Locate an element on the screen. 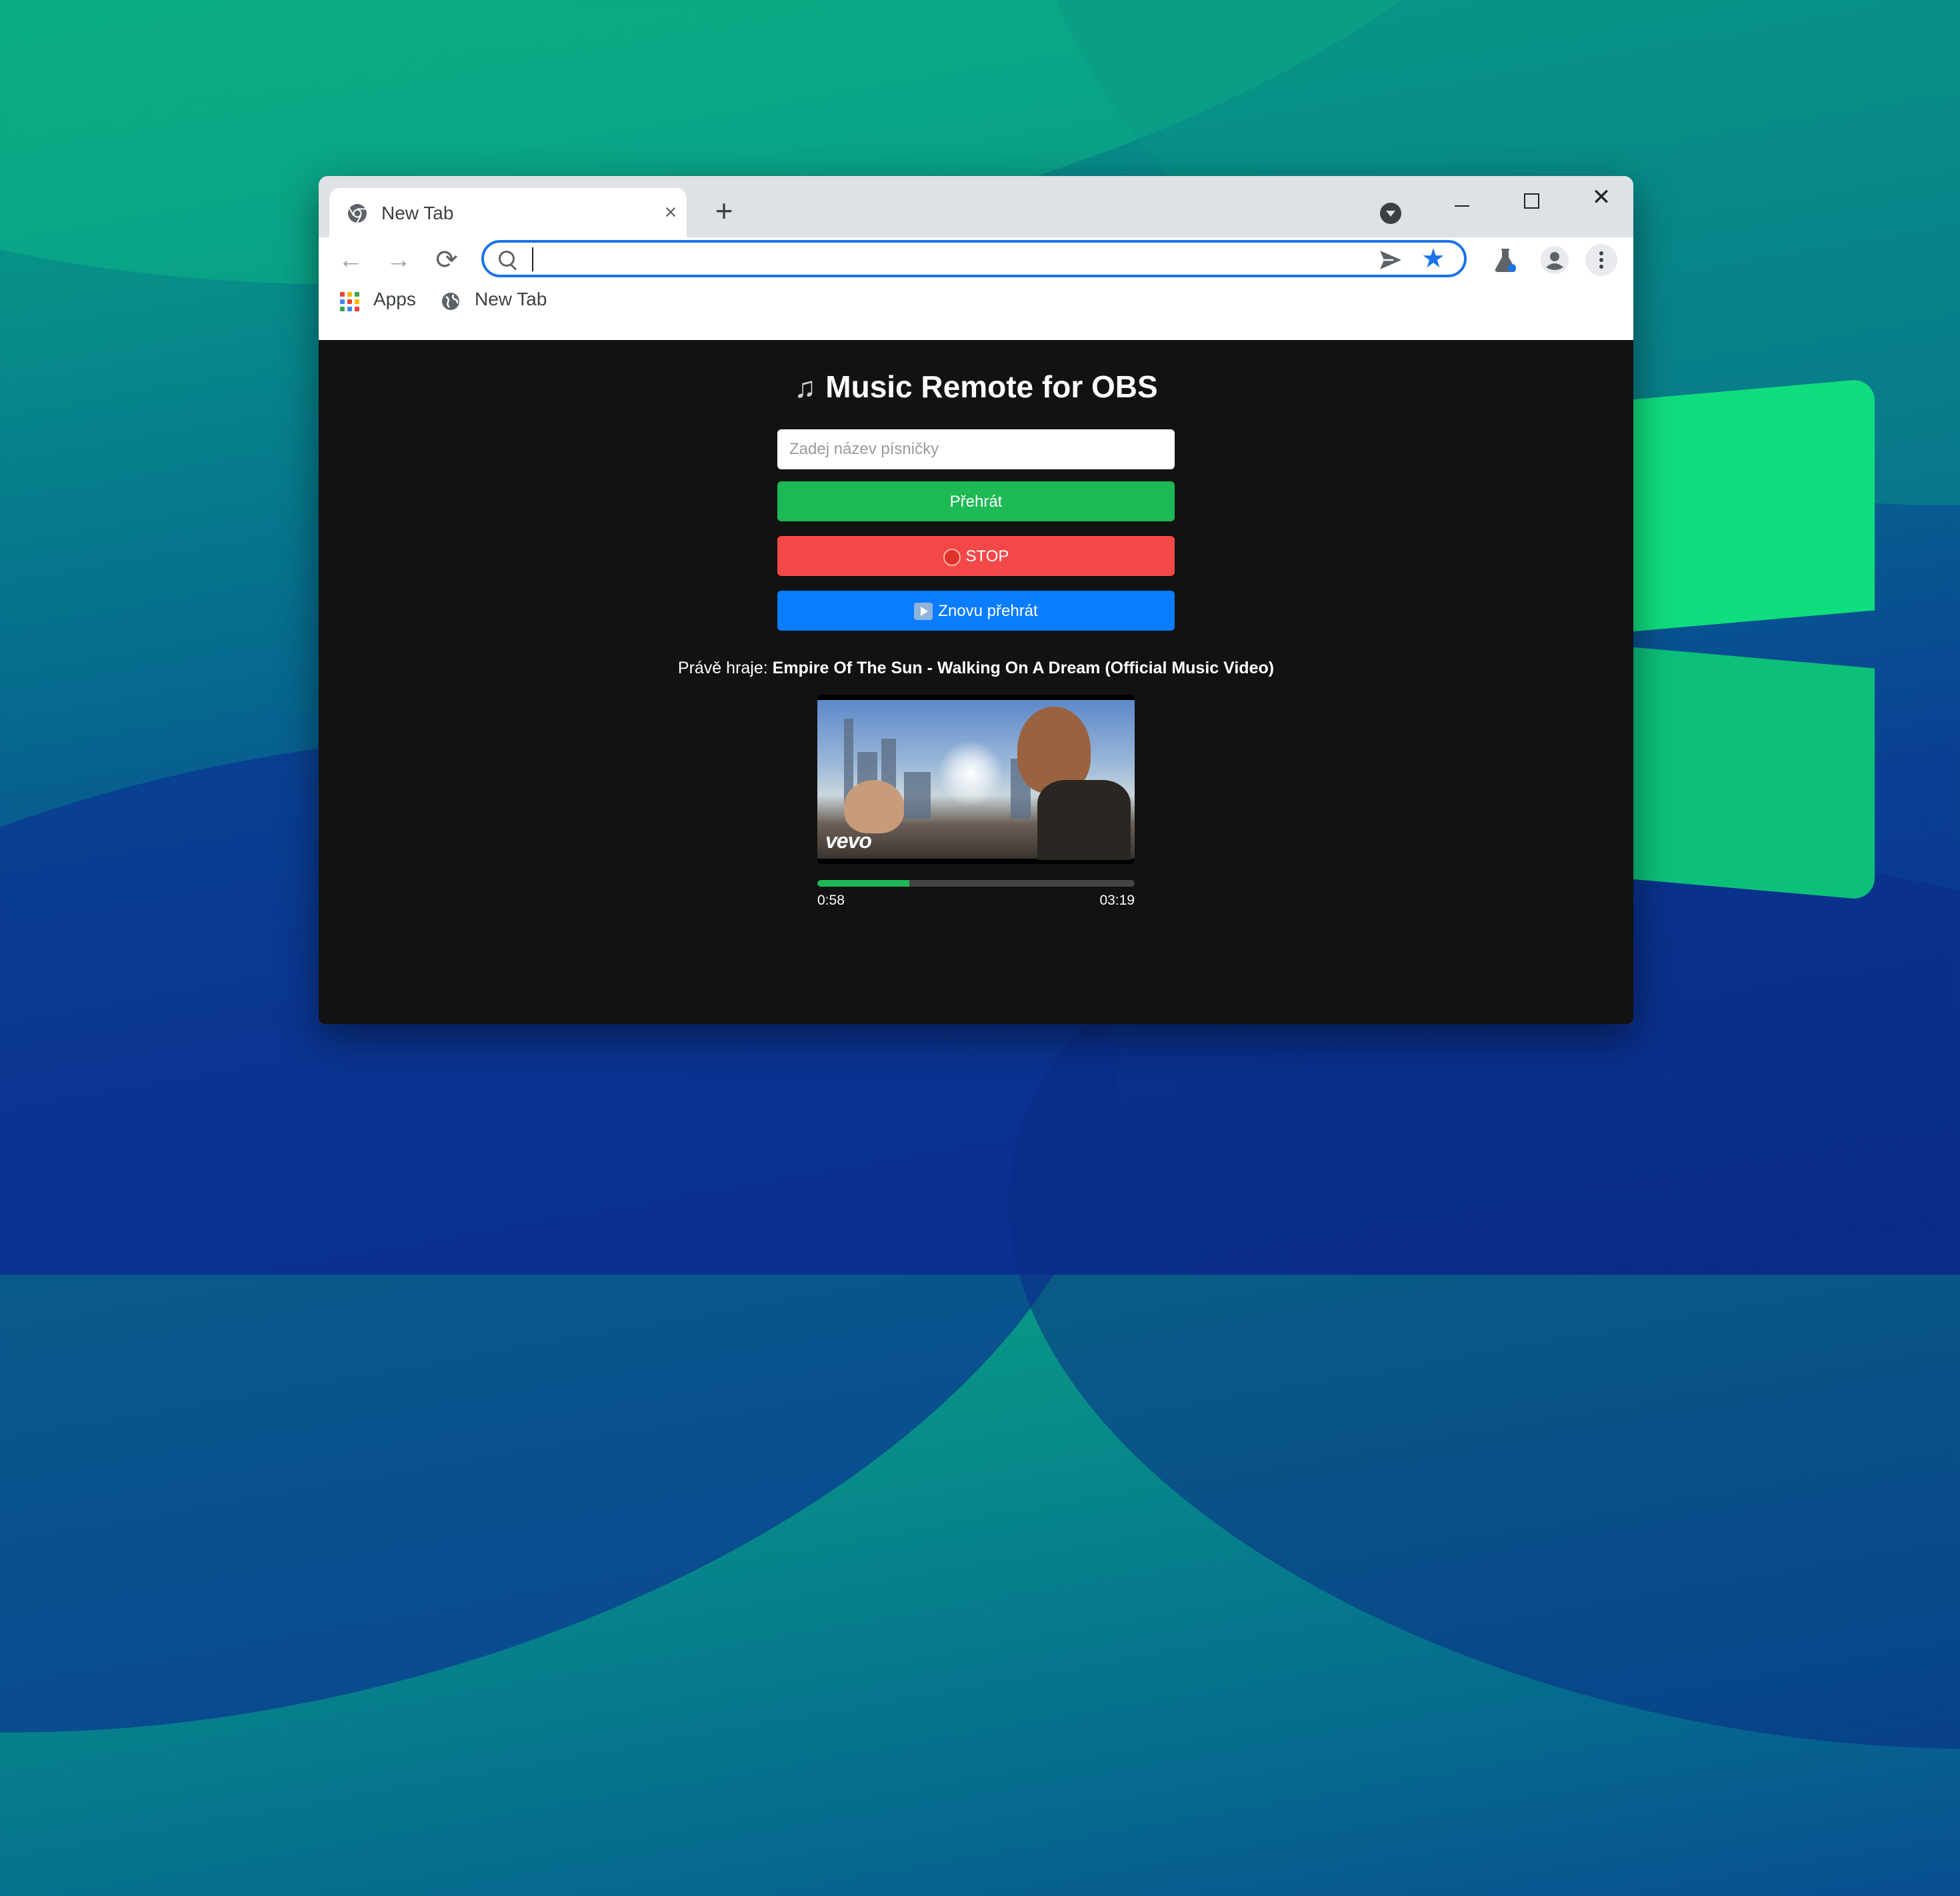 The image size is (1960, 1896). search-icon is located at coordinates (507, 259).